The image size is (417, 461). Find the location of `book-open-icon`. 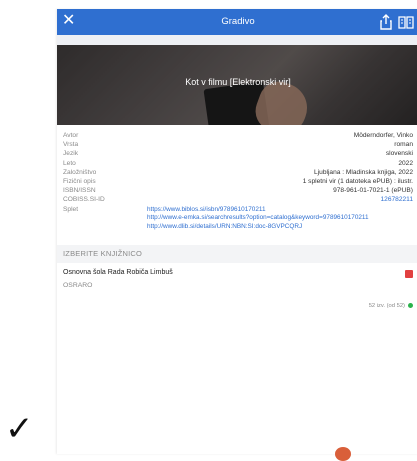

book-open-icon is located at coordinates (406, 22).